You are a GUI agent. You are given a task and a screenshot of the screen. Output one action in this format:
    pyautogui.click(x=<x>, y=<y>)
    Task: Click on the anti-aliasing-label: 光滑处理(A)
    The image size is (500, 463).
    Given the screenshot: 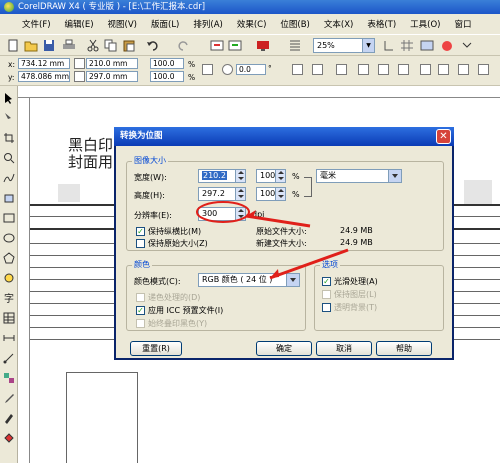 What is the action you would take?
    pyautogui.click(x=356, y=281)
    